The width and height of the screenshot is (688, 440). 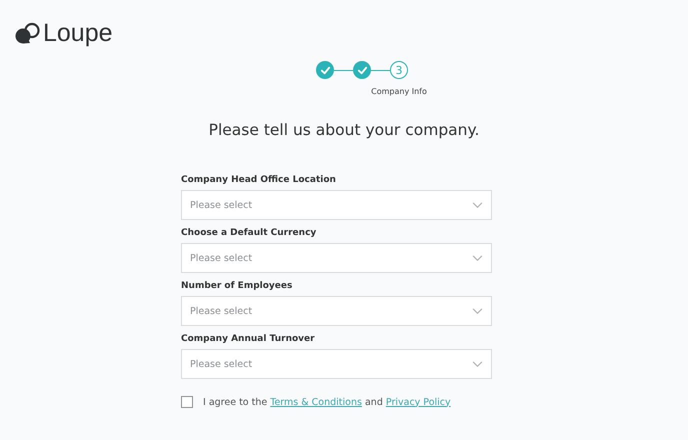 What do you see at coordinates (248, 339) in the screenshot?
I see `field-label: Company Annual Turnover` at bounding box center [248, 339].